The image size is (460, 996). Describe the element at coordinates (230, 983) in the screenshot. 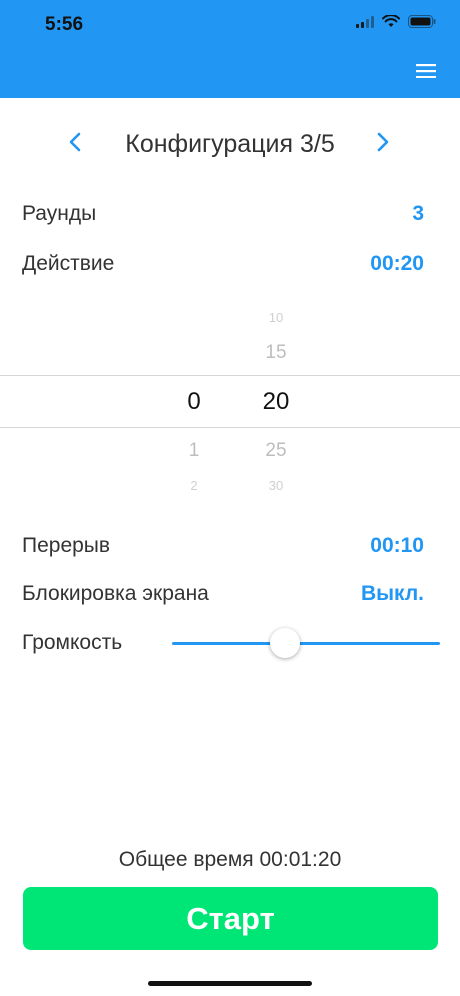

I see `home-indicator` at that location.